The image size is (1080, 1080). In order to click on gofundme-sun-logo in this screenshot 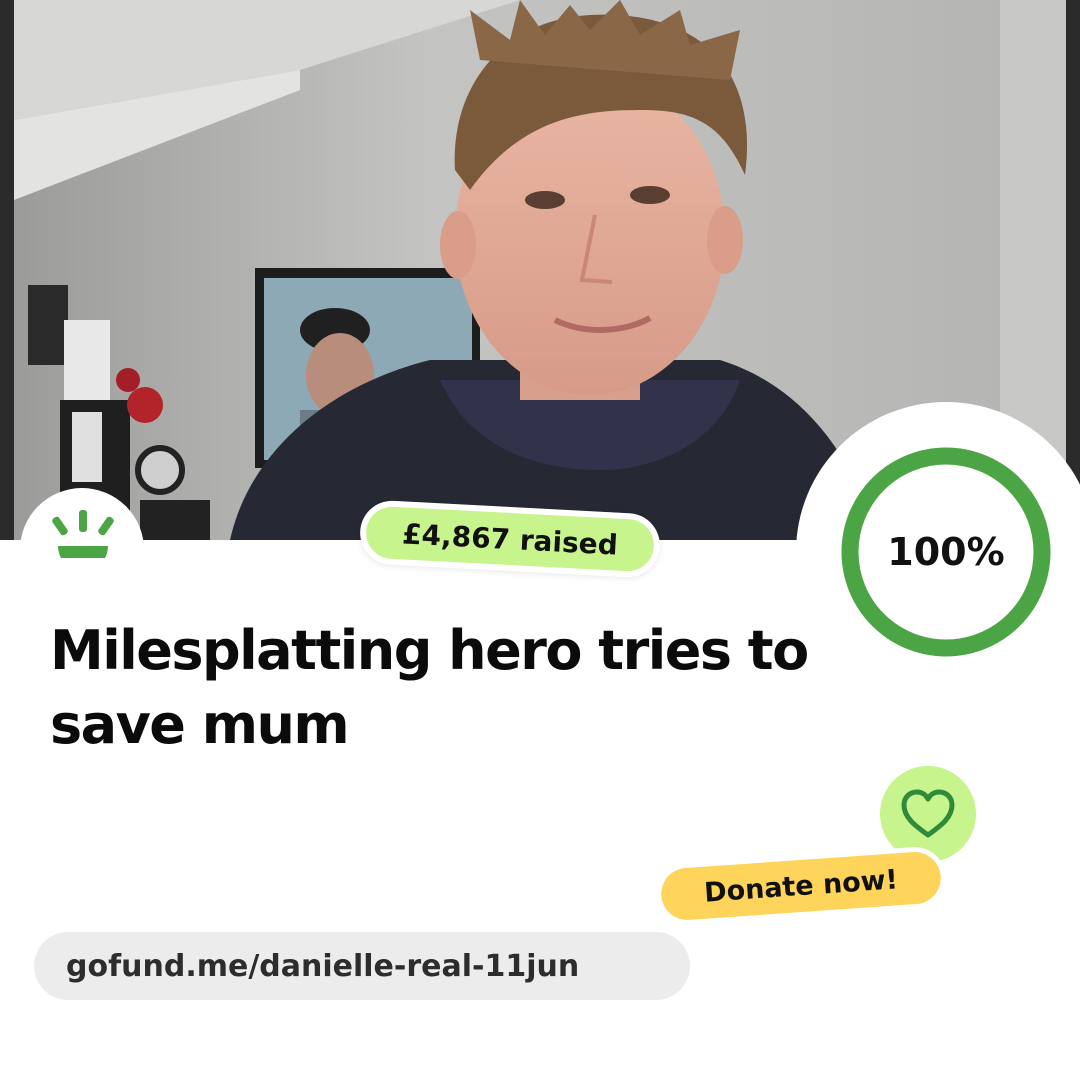, I will do `click(83, 534)`.